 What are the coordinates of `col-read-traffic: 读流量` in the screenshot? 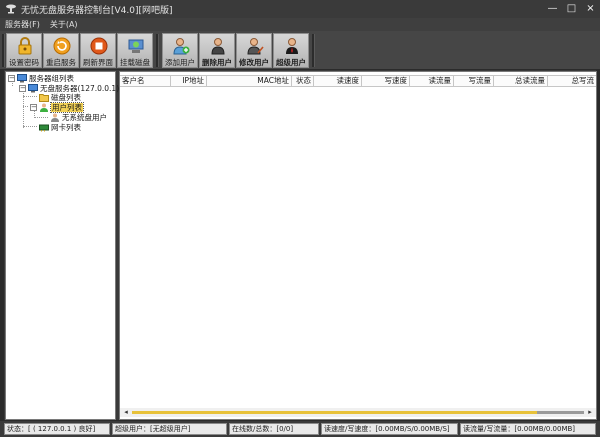 It's located at (432, 81).